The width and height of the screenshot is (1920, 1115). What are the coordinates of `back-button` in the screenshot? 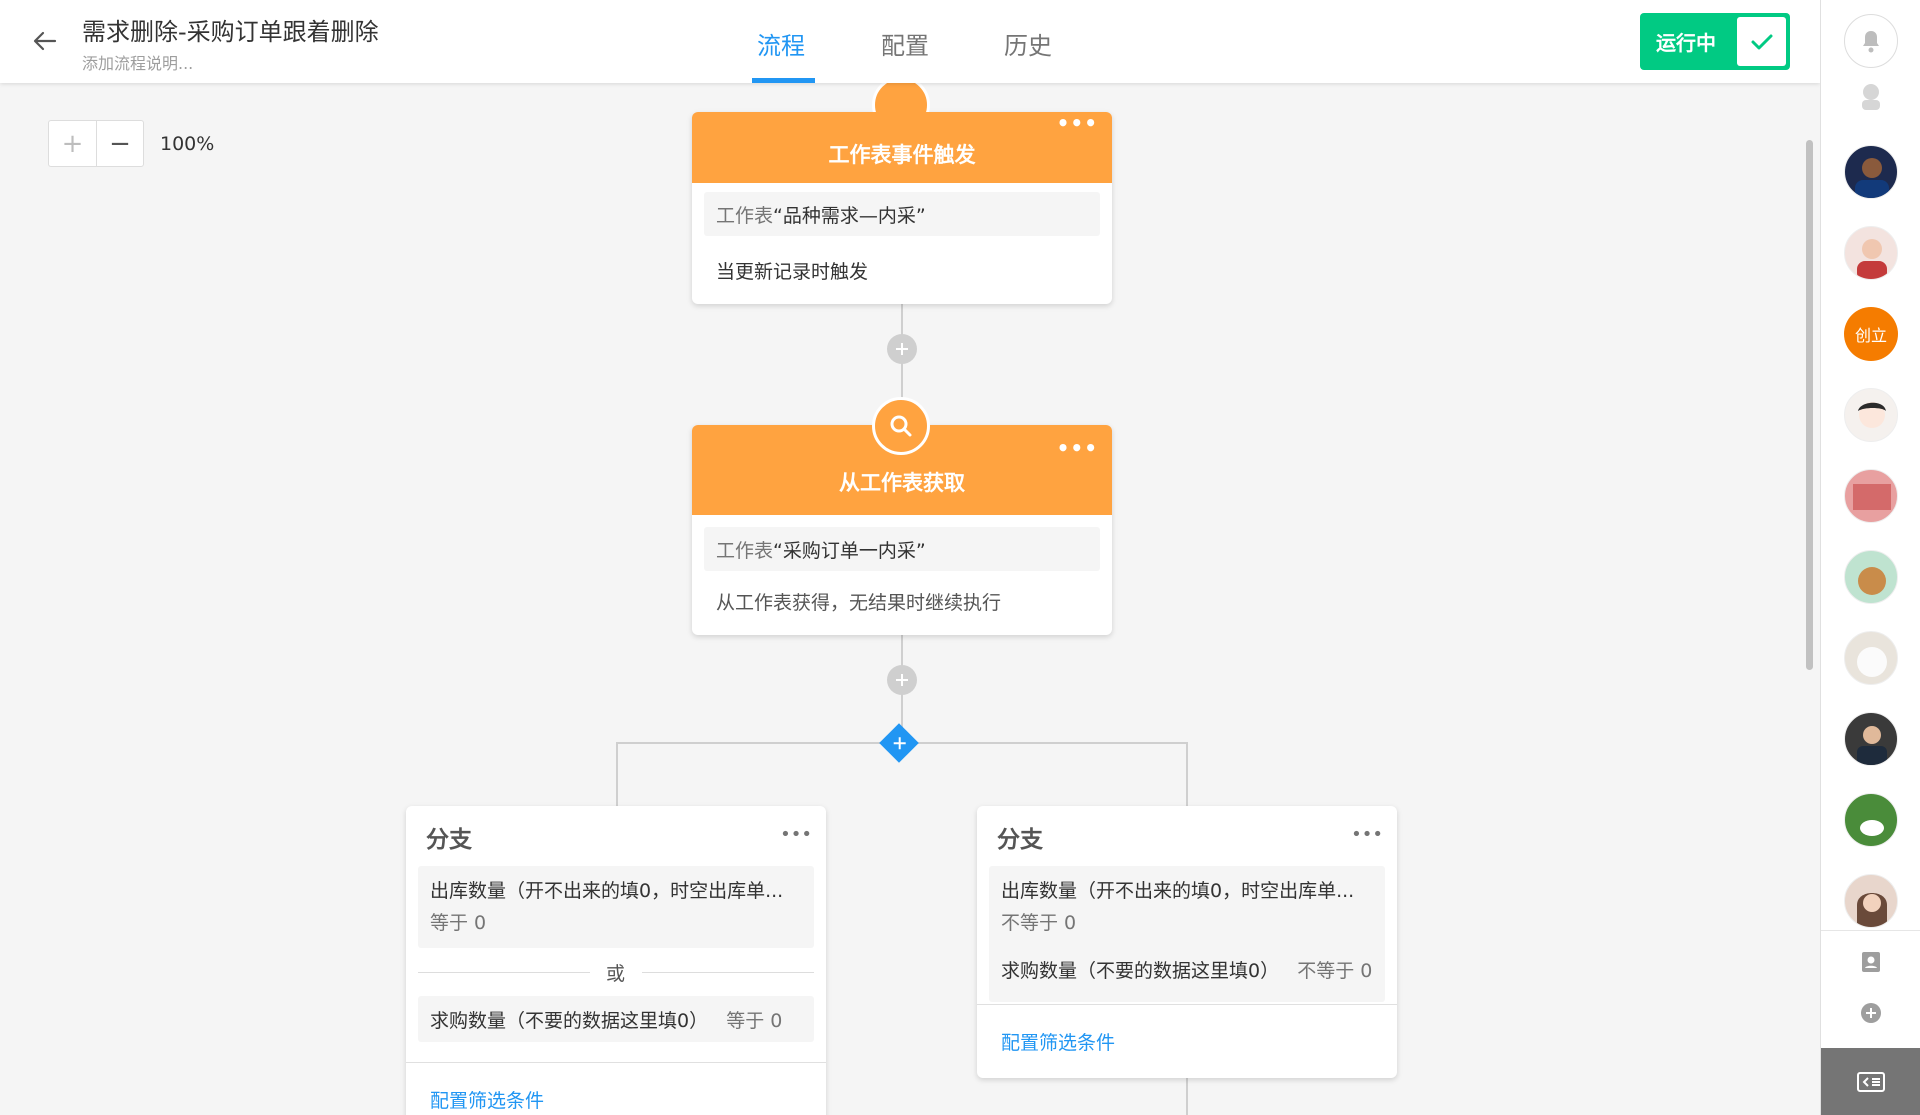 It's located at (45, 41).